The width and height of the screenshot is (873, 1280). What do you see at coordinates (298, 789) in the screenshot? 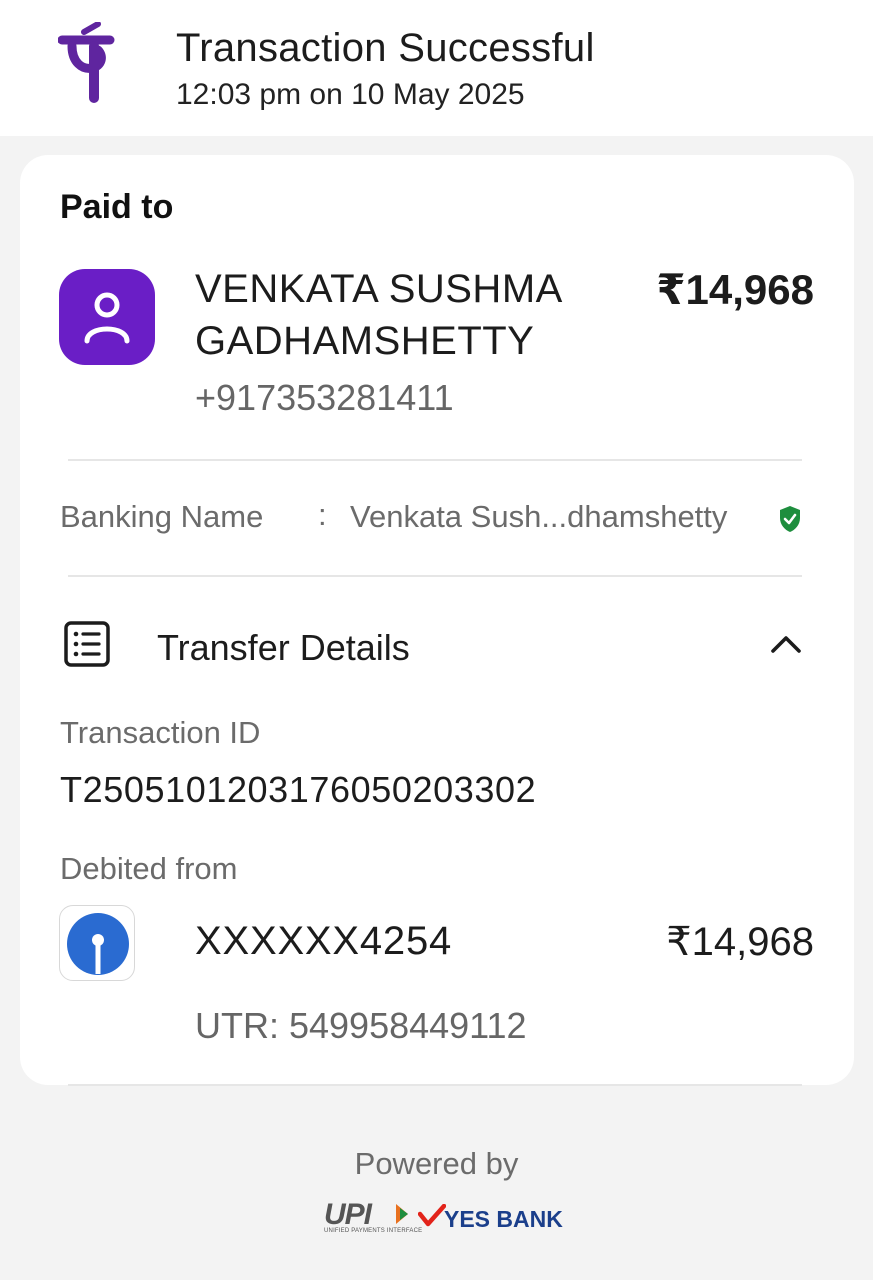
I see `transaction-id-value: T2505101203176050203302` at bounding box center [298, 789].